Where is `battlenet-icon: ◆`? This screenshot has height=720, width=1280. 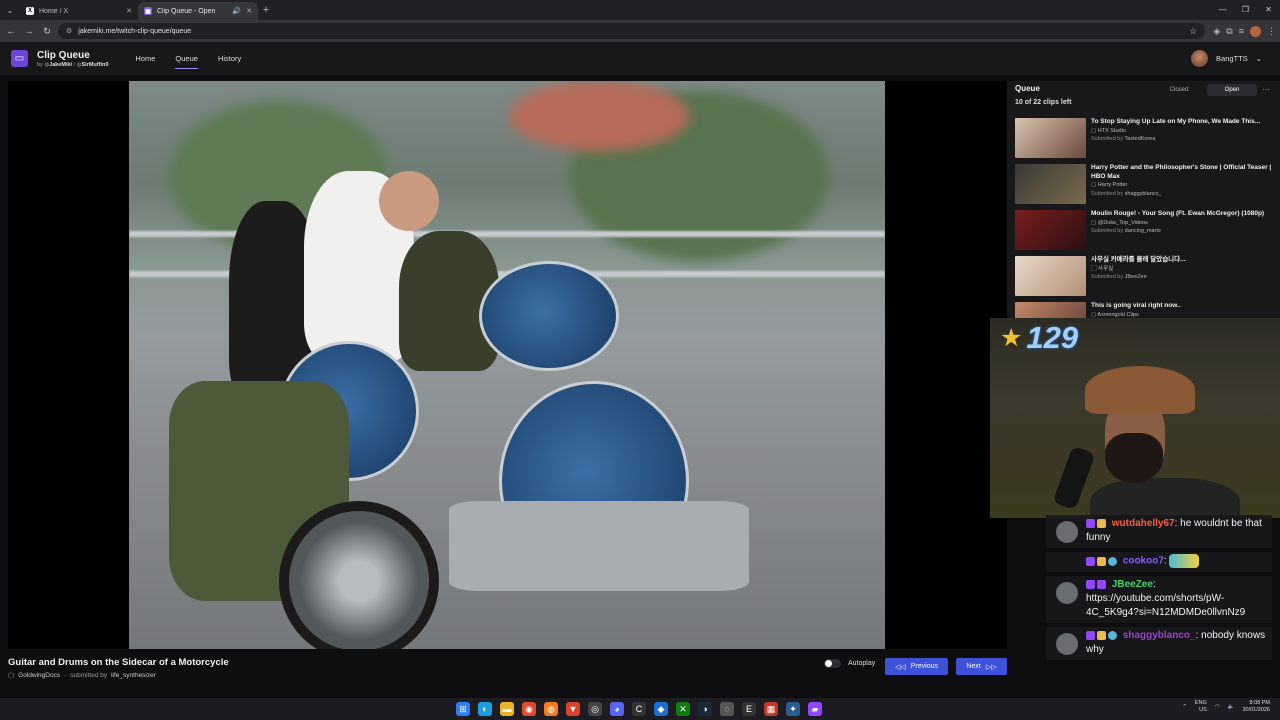 battlenet-icon: ◆ is located at coordinates (661, 709).